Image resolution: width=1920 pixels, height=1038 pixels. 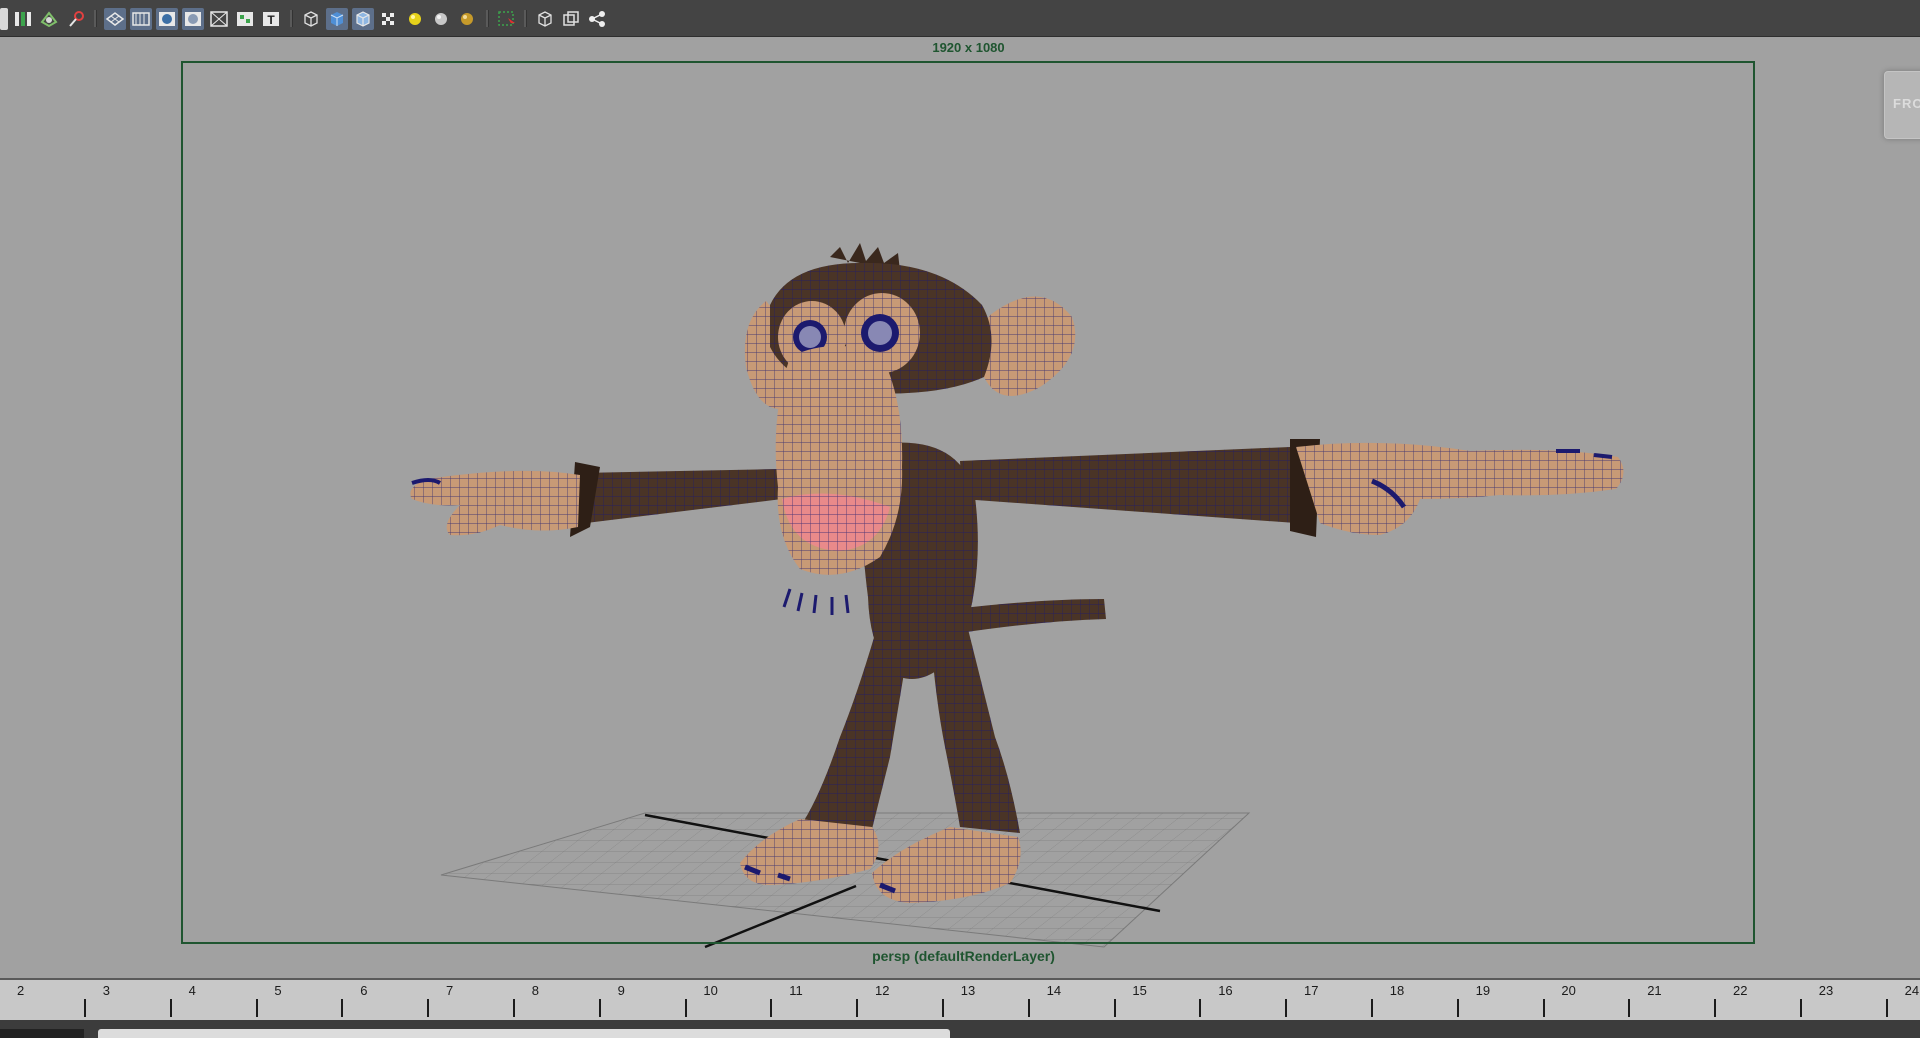 I want to click on use-all-lights-icon, so click(x=415, y=19).